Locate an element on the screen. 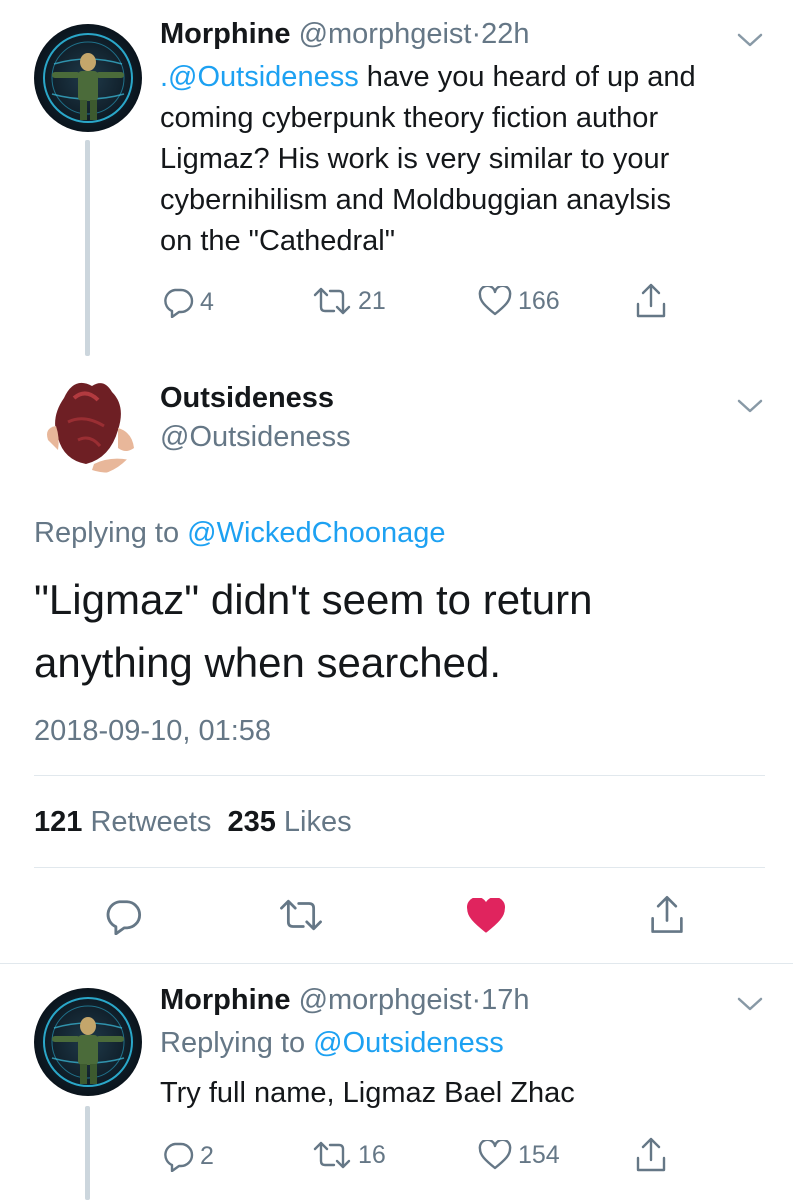 The image size is (793, 1200). retweets-stat: 121 Retweets is located at coordinates (122, 822).